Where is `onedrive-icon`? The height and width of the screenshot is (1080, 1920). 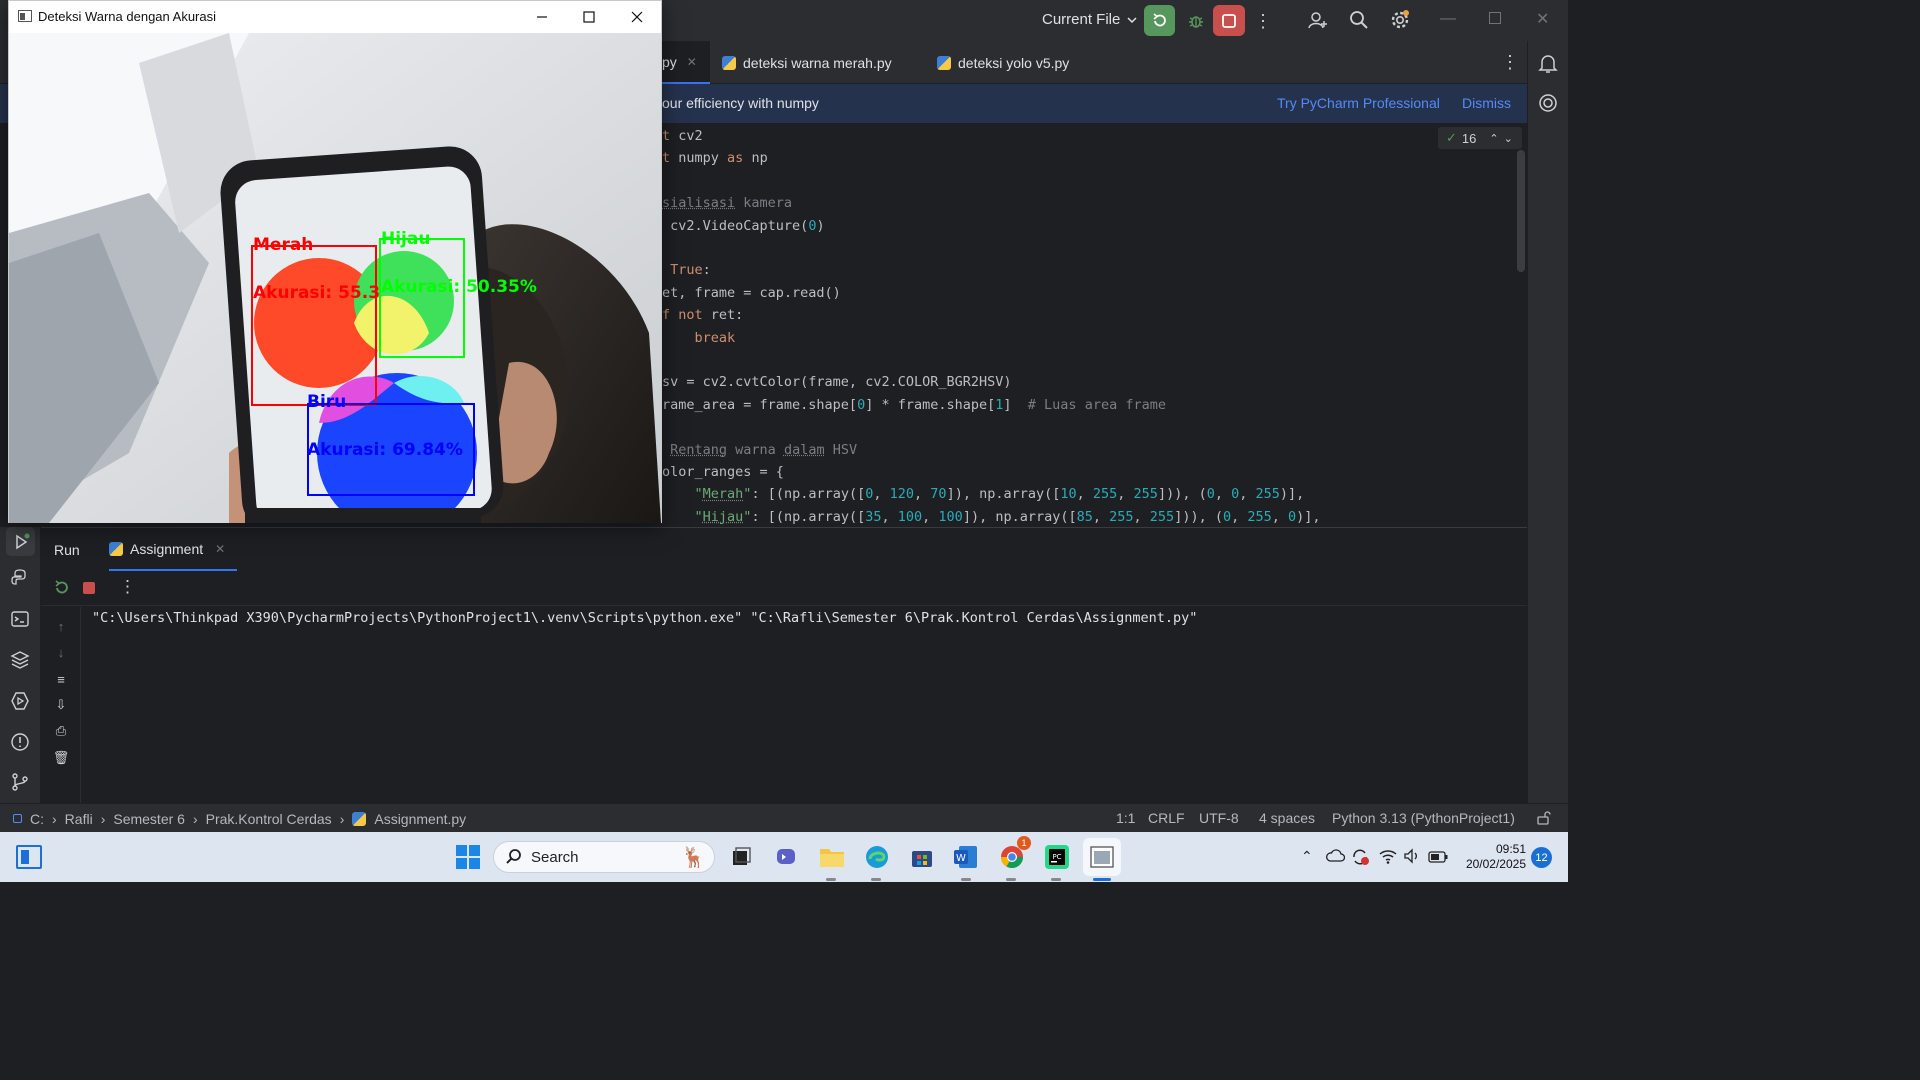
onedrive-icon is located at coordinates (1335, 857).